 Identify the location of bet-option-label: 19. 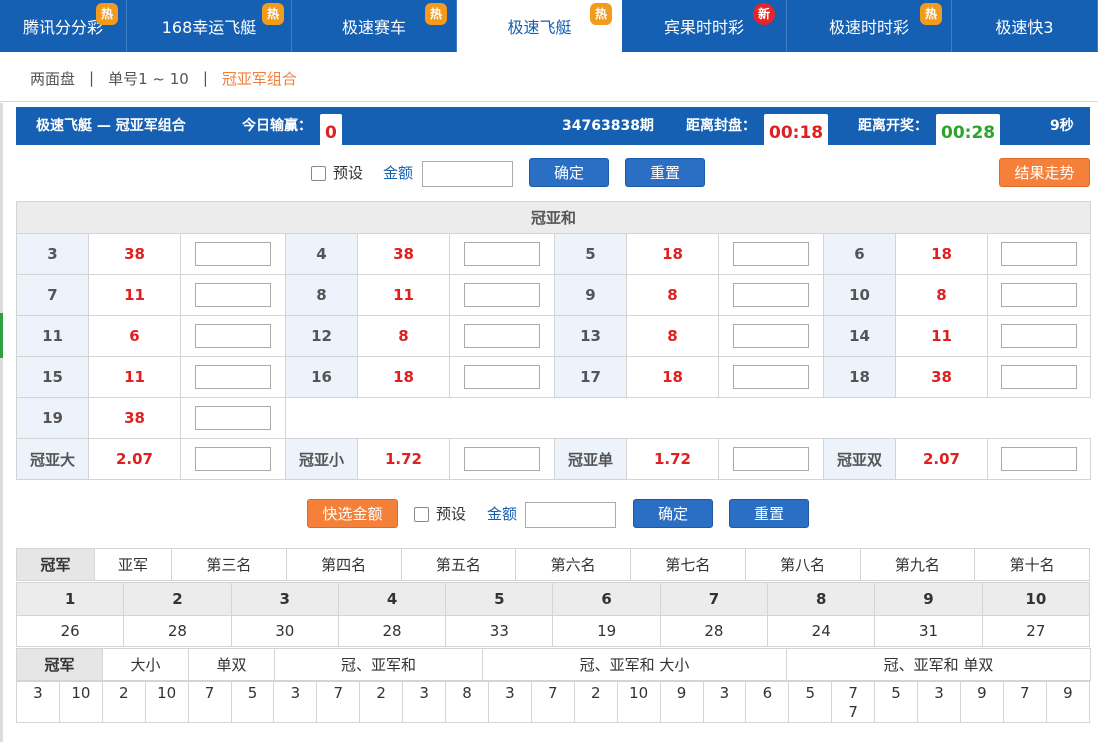
(52, 418).